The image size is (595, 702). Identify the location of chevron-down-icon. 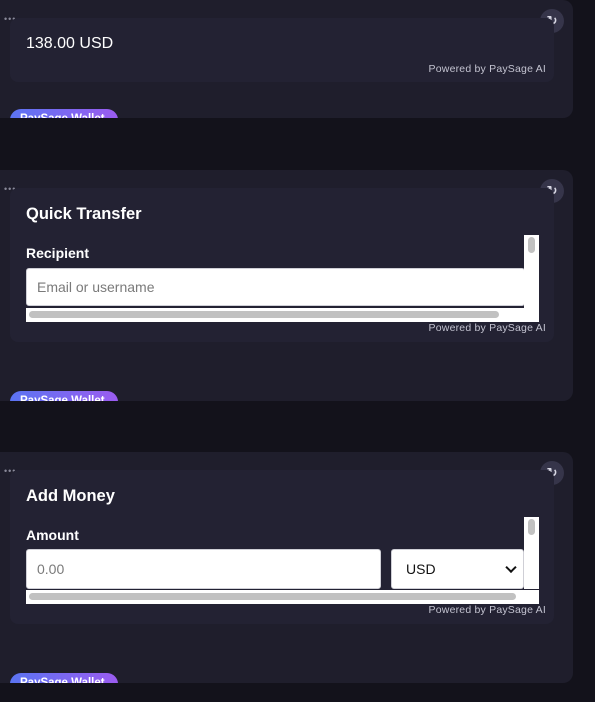
(511, 567).